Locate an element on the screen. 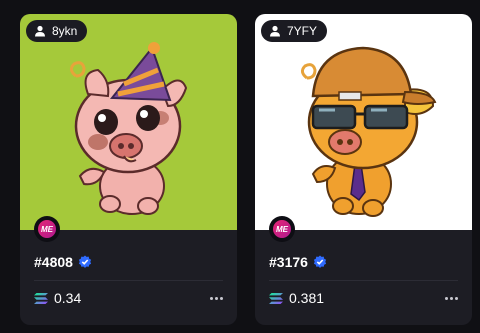 The height and width of the screenshot is (333, 480). owner-name: 7YFY is located at coordinates (302, 31).